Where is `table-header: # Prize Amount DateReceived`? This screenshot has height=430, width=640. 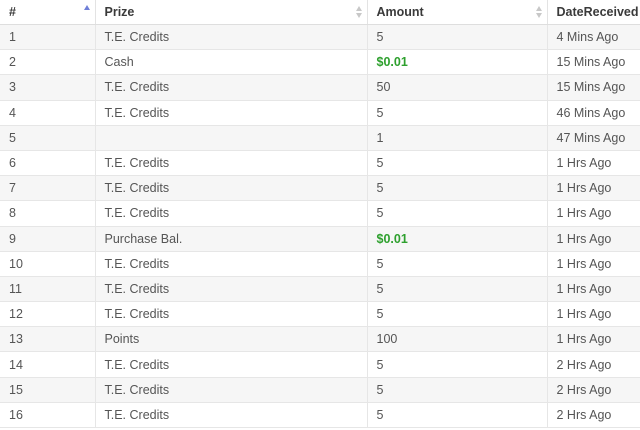 table-header: # Prize Amount DateReceived is located at coordinates (320, 12).